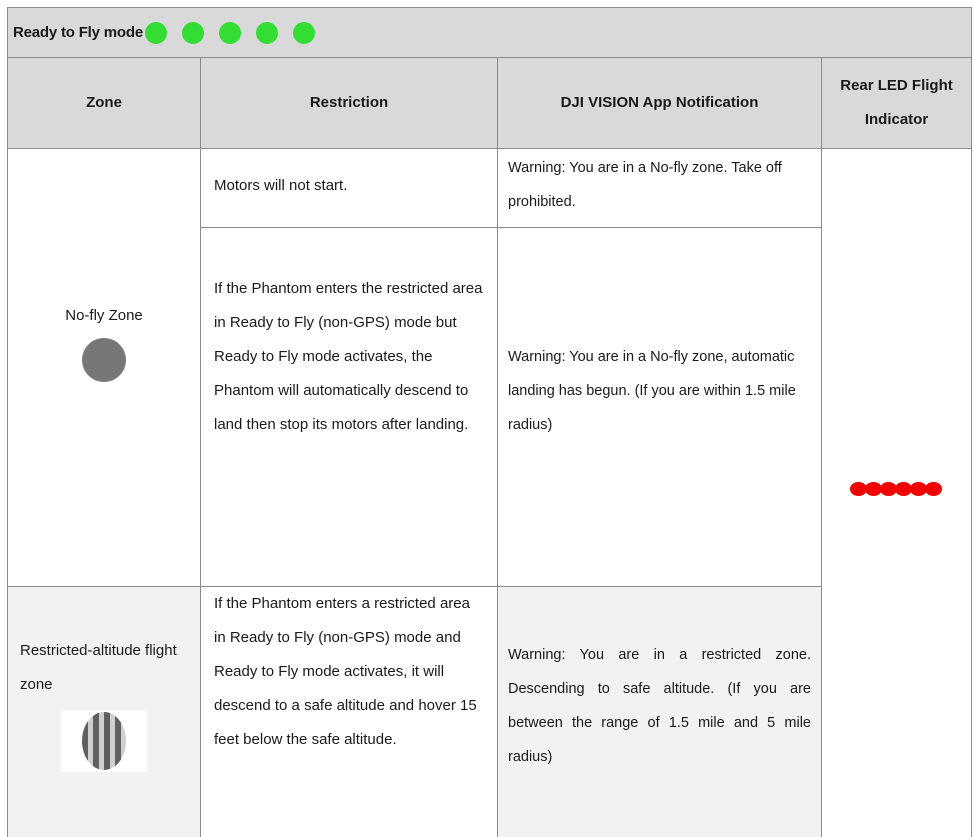  What do you see at coordinates (489, 32) in the screenshot?
I see `mode-banner: Ready to Fly mode` at bounding box center [489, 32].